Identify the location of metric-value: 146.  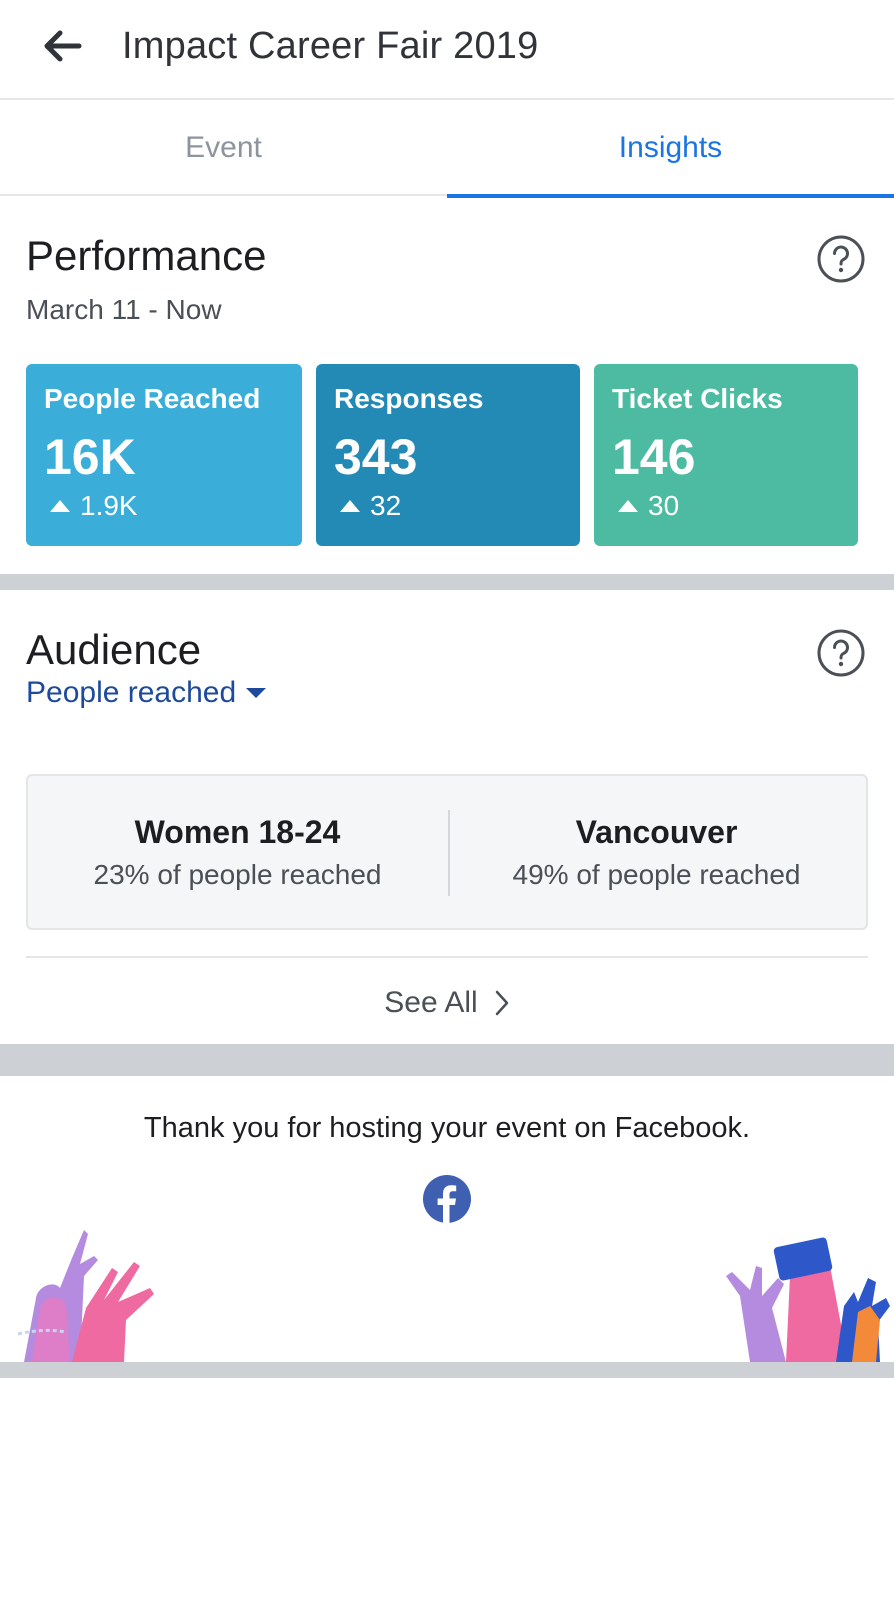
(654, 457).